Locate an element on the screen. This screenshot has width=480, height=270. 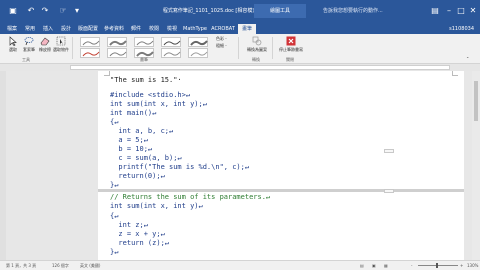
tab-acrobat: ACROBAT is located at coordinates (223, 29).